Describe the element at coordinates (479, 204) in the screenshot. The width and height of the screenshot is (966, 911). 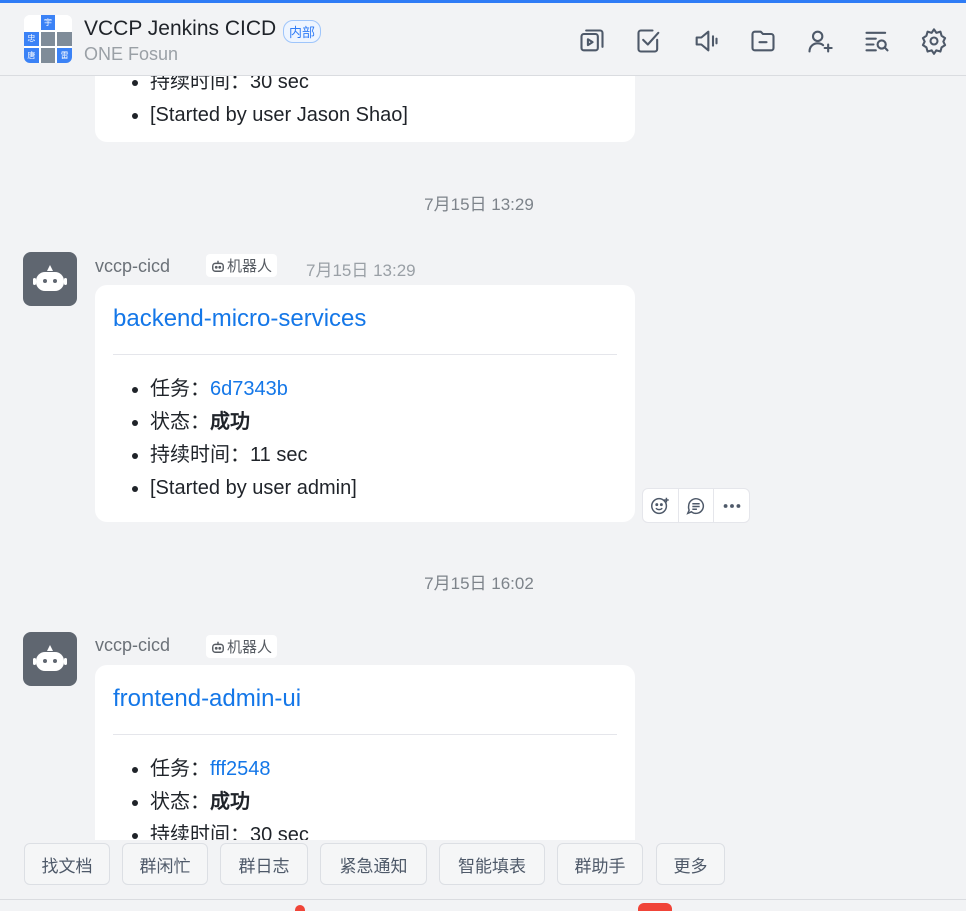
I see `time-separator: 7月15日 13:29` at that location.